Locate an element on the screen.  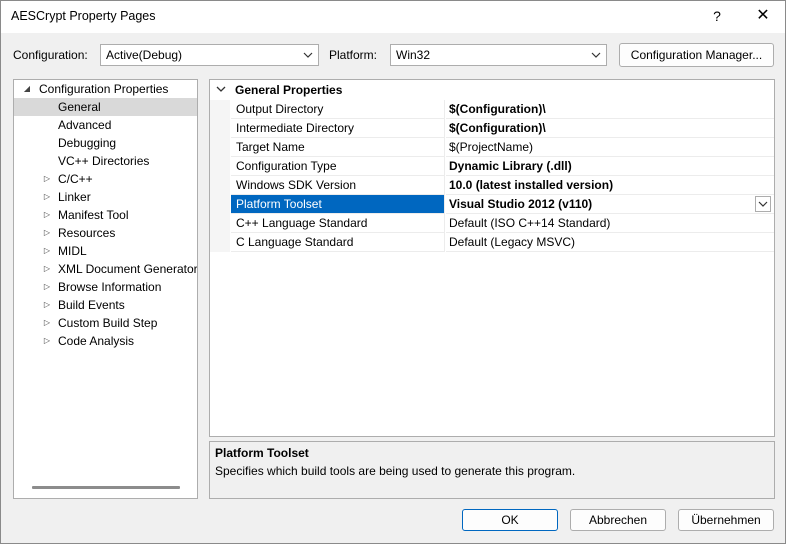
property-value-text: $(ProjectName) is located at coordinates (491, 147).